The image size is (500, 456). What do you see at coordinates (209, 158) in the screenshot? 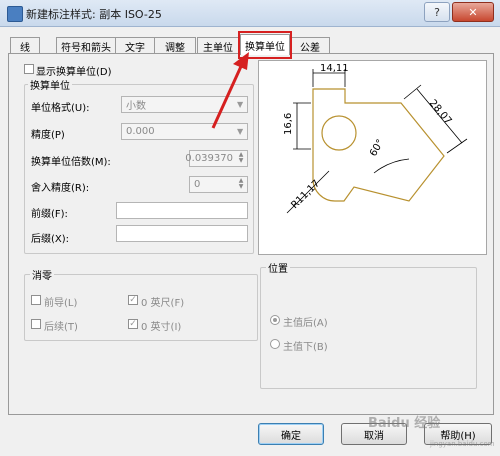
I see `multiplier-value: 0.039370` at bounding box center [209, 158].